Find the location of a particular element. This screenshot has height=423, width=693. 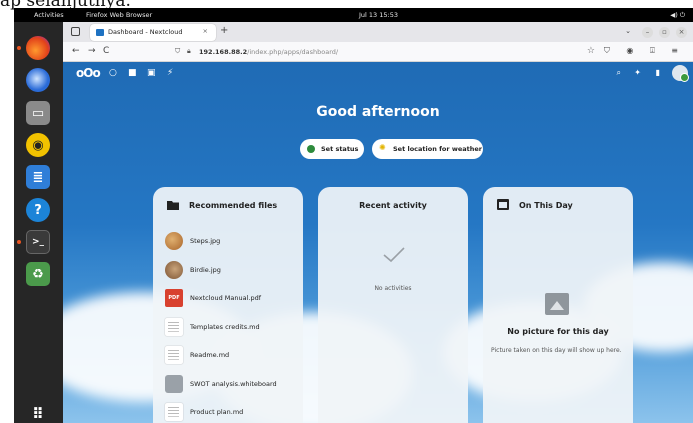

file-name: SWOT analysis.whiteboard is located at coordinates (233, 383).